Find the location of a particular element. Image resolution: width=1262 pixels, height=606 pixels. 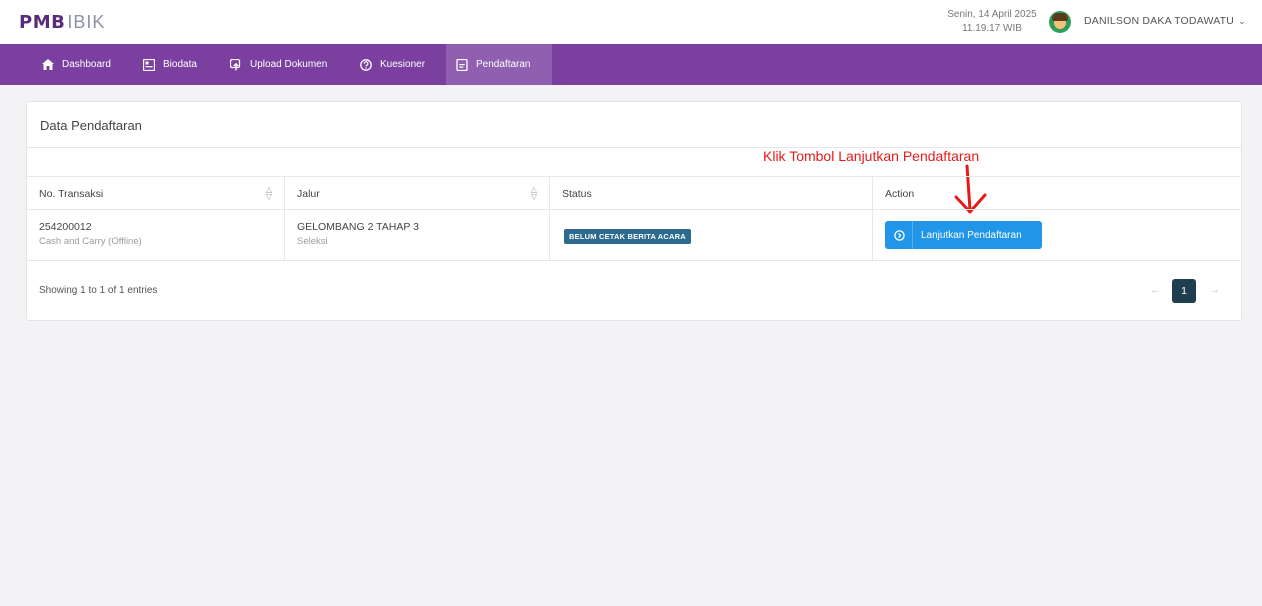

document-icon is located at coordinates (462, 64).